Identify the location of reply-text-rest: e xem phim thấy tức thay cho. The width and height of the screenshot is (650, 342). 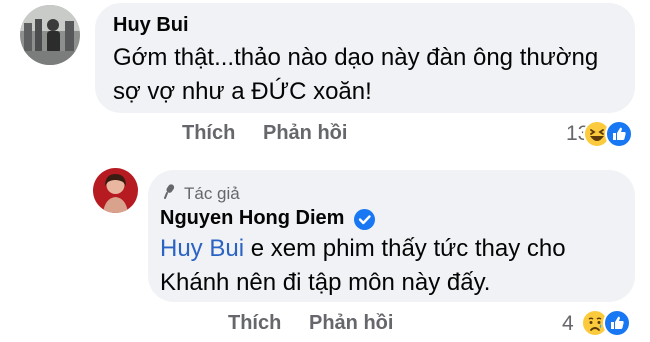
(405, 248).